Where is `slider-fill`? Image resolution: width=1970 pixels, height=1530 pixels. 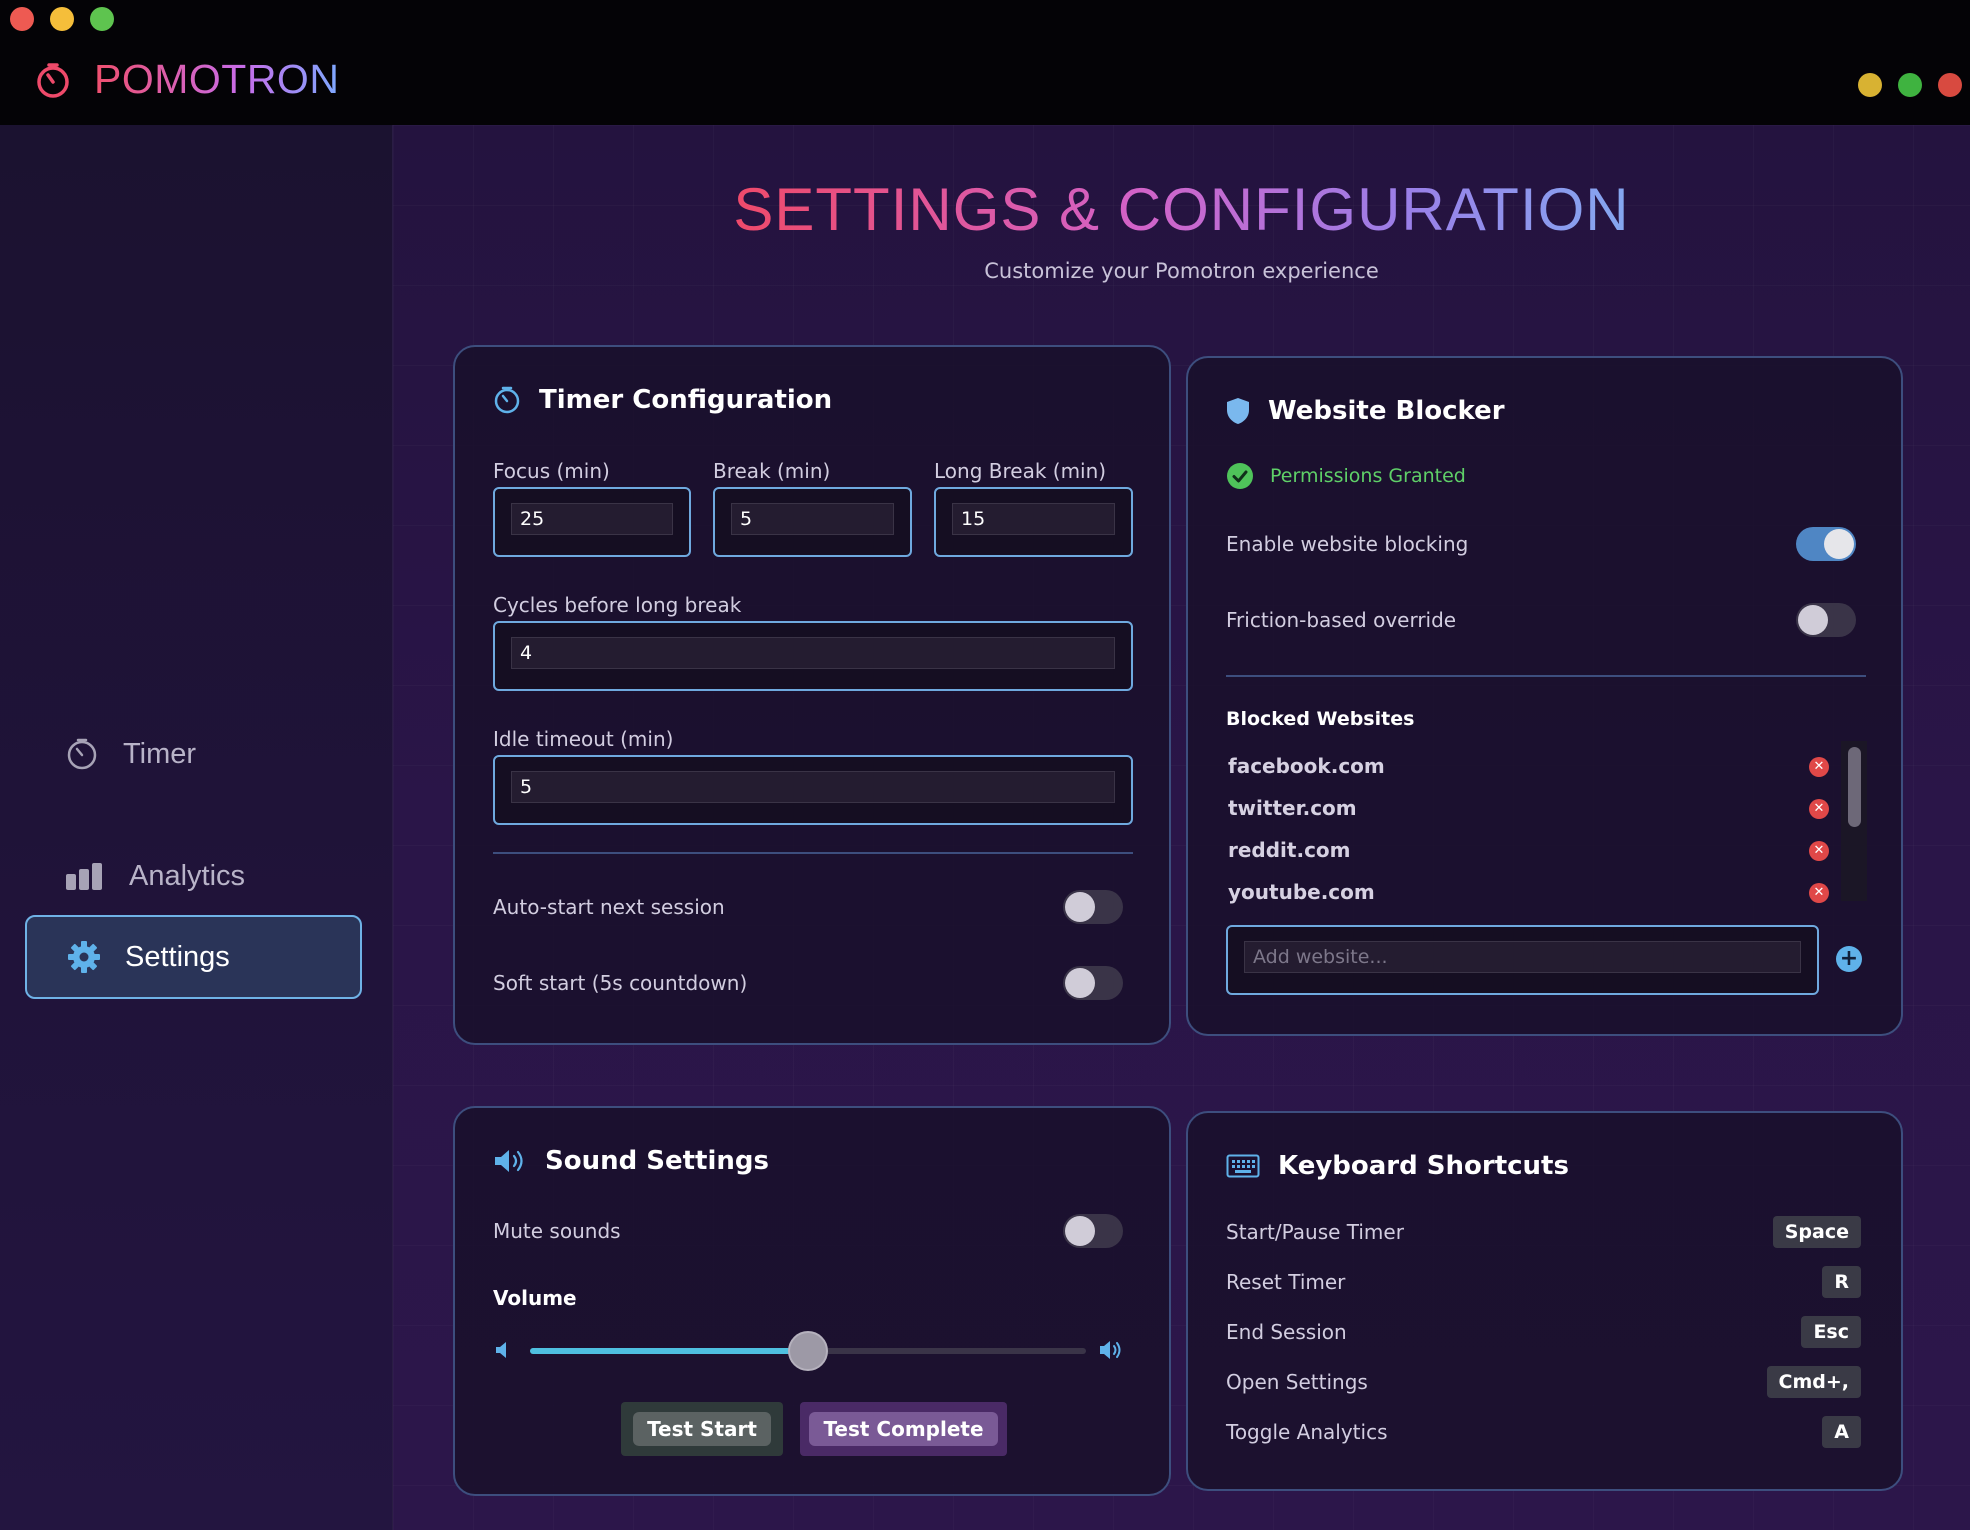
slider-fill is located at coordinates (669, 1351).